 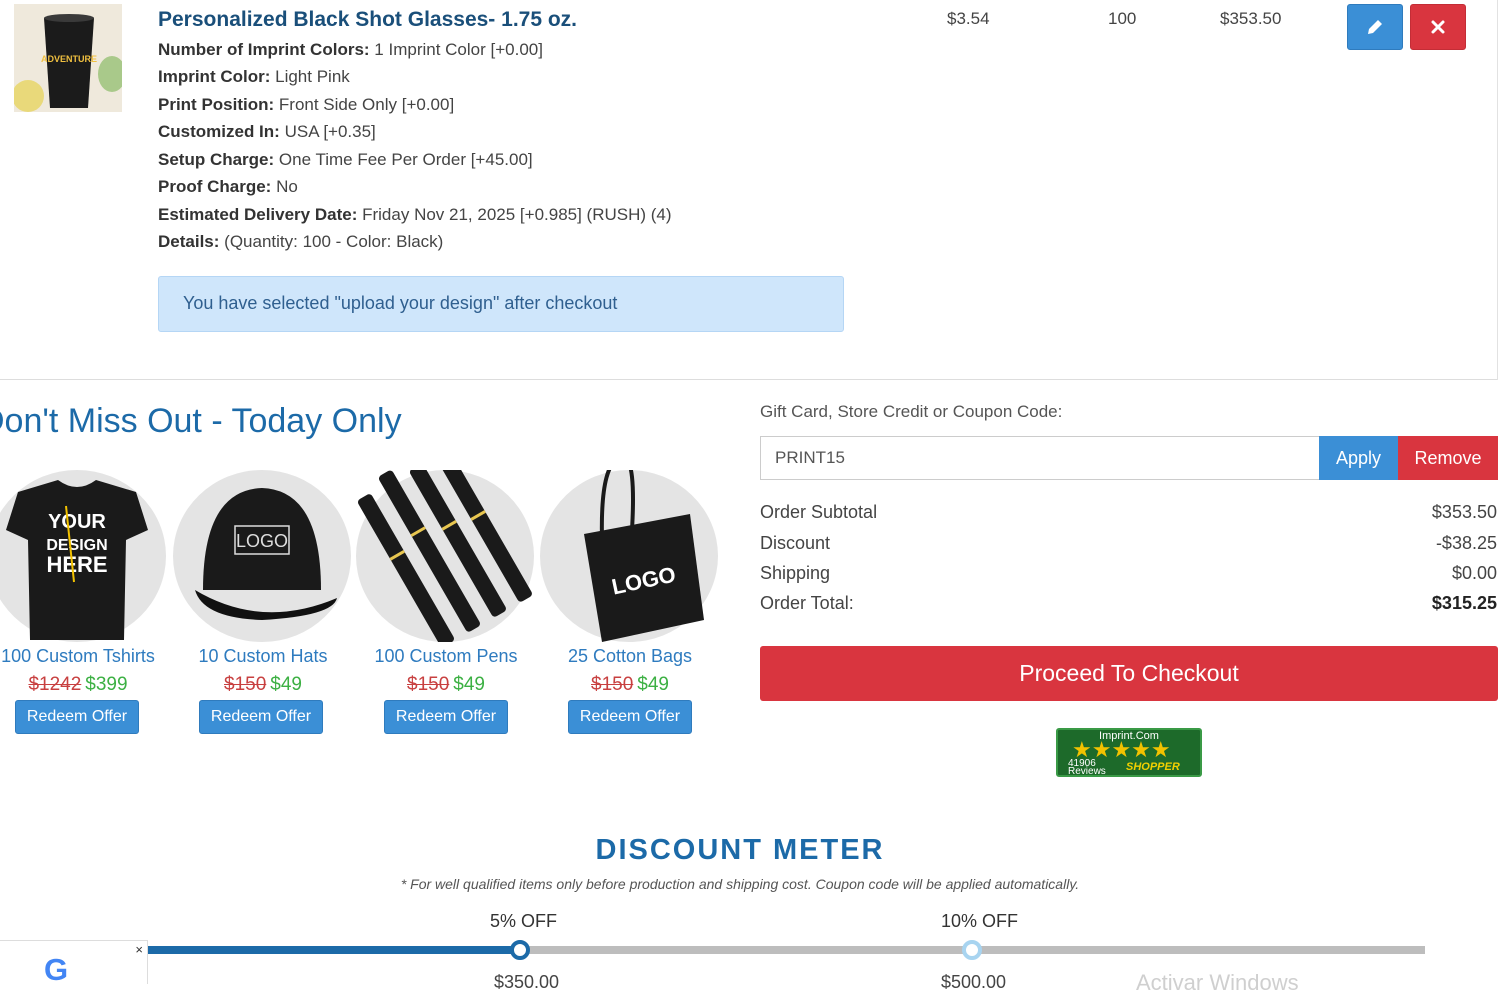 What do you see at coordinates (56, 969) in the screenshot?
I see `google-icon: G` at bounding box center [56, 969].